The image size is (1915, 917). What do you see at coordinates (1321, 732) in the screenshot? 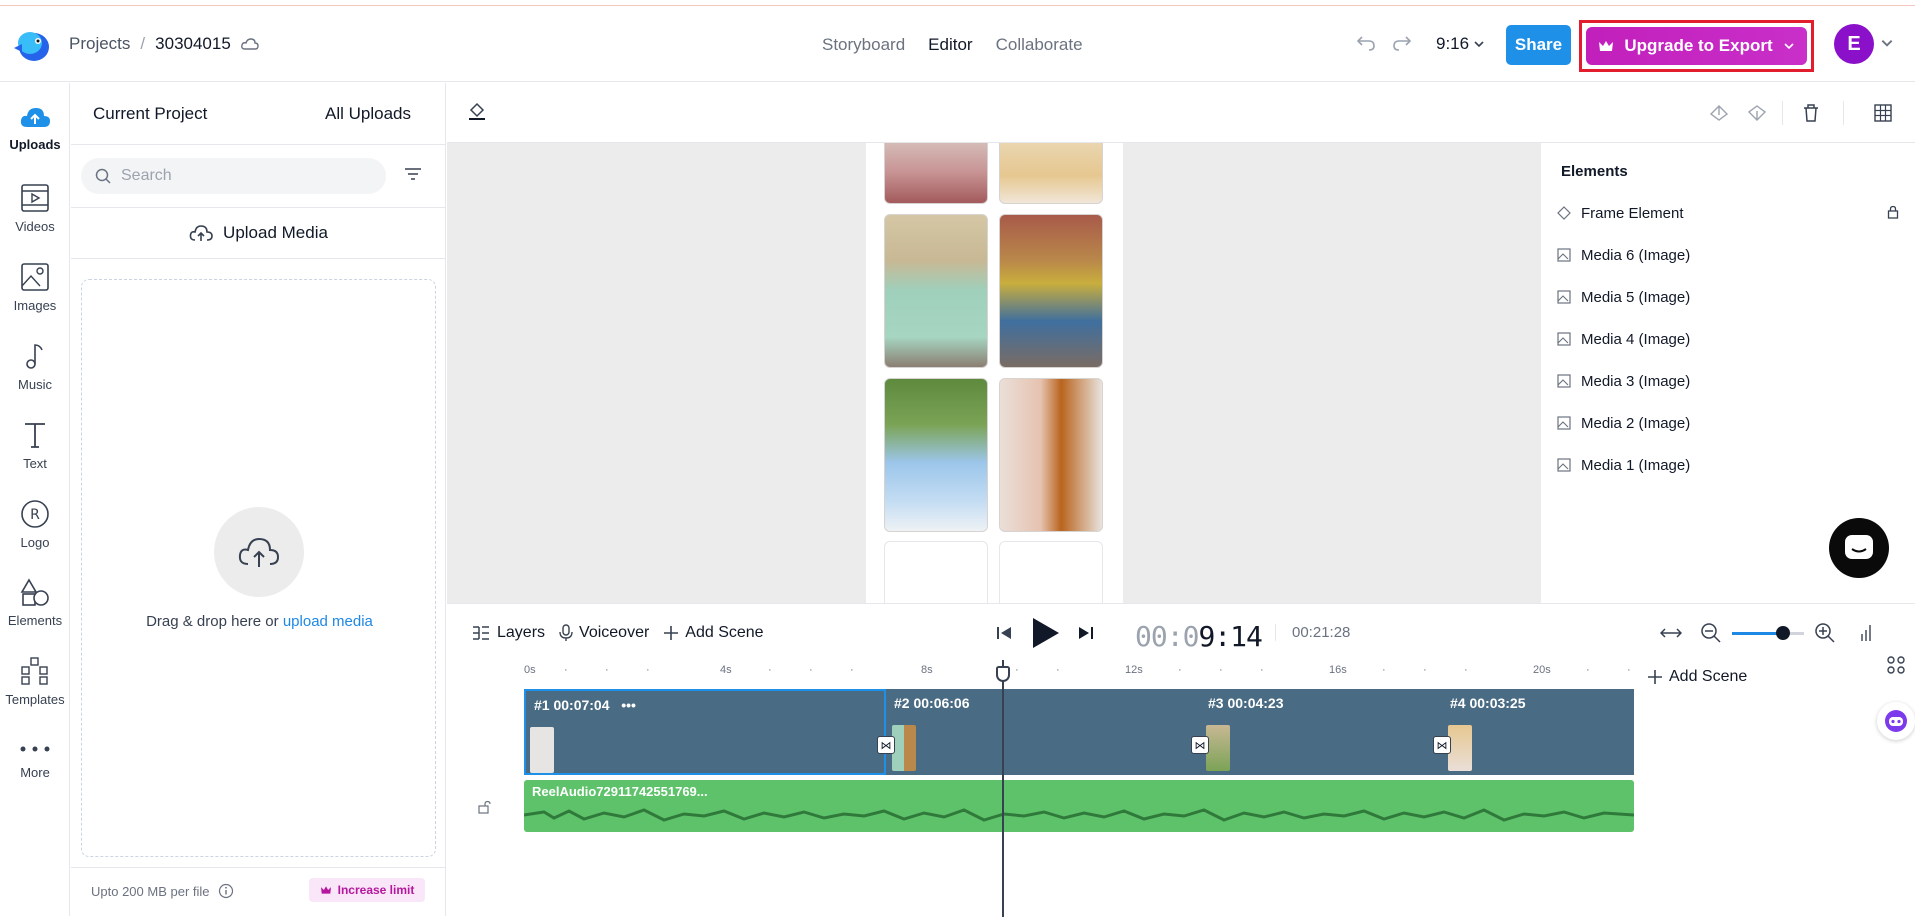
I see `scene-clip-3: #3 00:04:23` at bounding box center [1321, 732].